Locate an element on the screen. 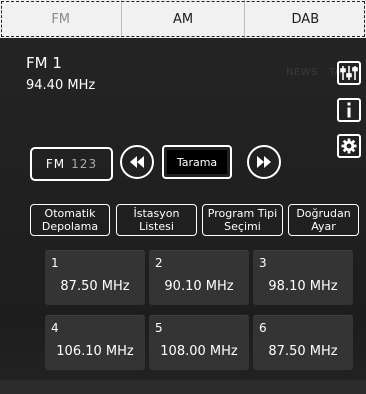 The image size is (366, 394). program-type-button: Program Tipi Seçimi is located at coordinates (242, 220).